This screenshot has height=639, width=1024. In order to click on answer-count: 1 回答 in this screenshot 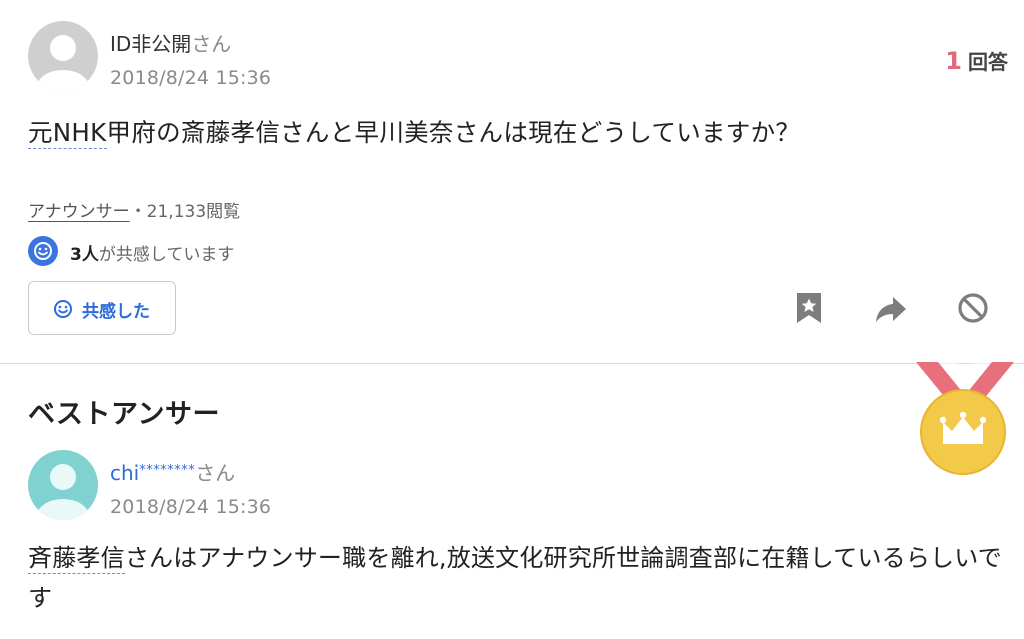, I will do `click(976, 60)`.